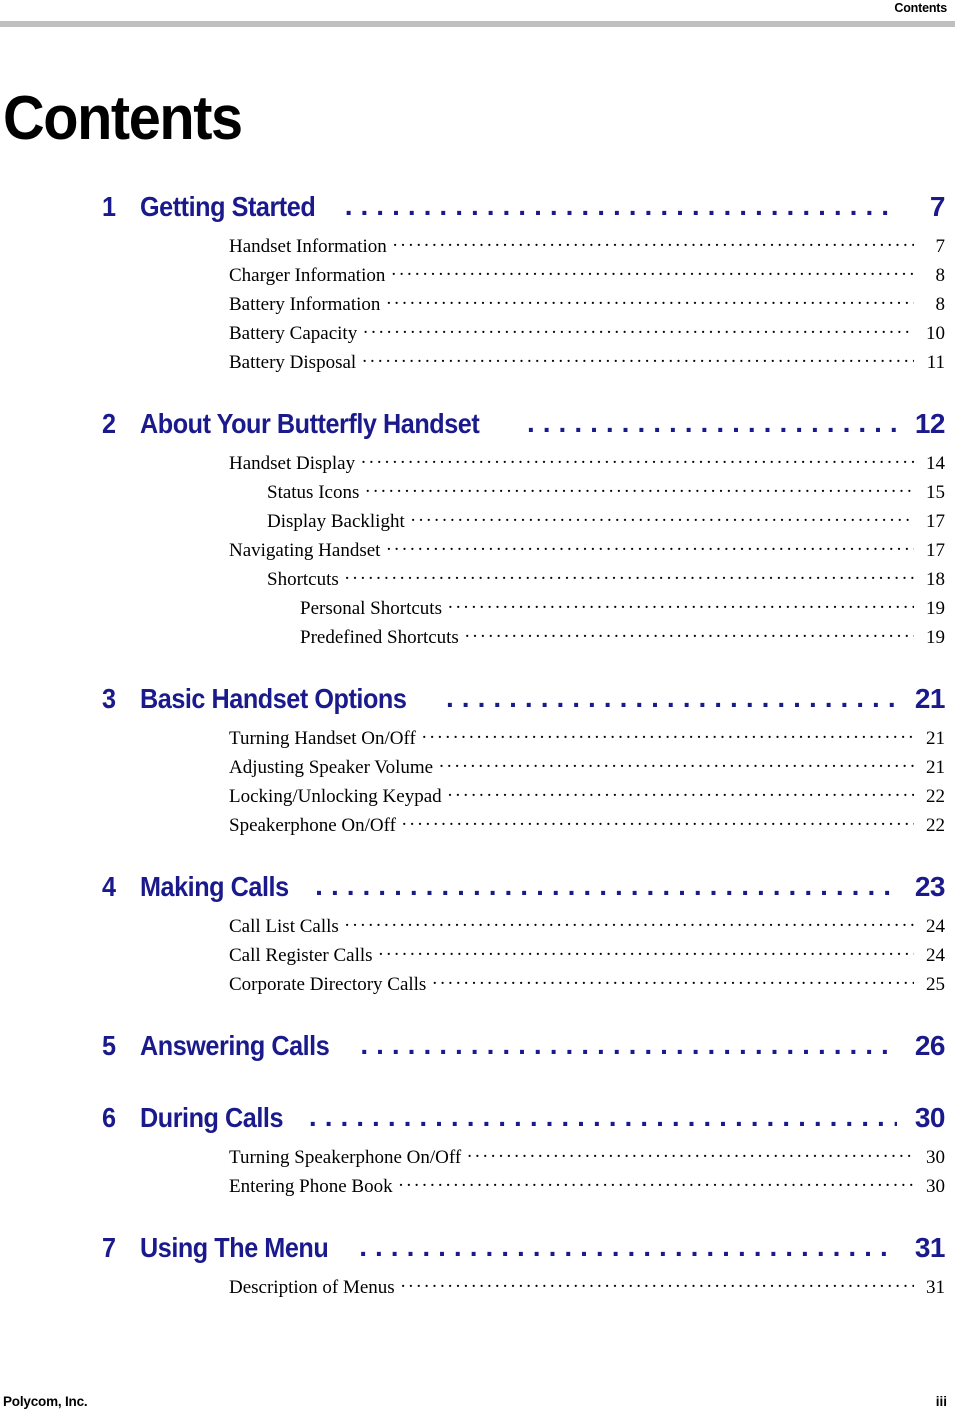  I want to click on toc-entry-row: Battery Disposal 11, so click(477, 362).